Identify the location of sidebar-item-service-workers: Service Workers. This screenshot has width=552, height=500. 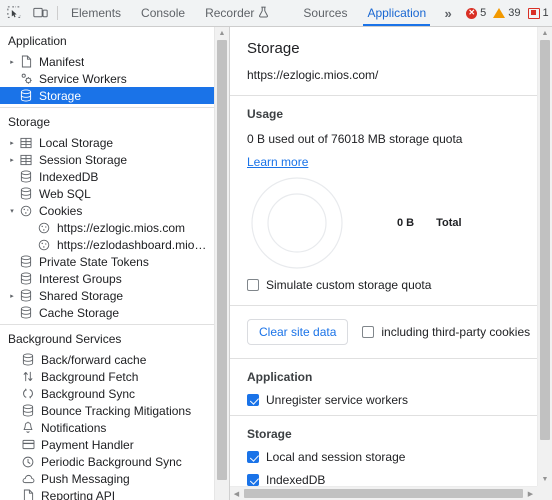
(107, 78).